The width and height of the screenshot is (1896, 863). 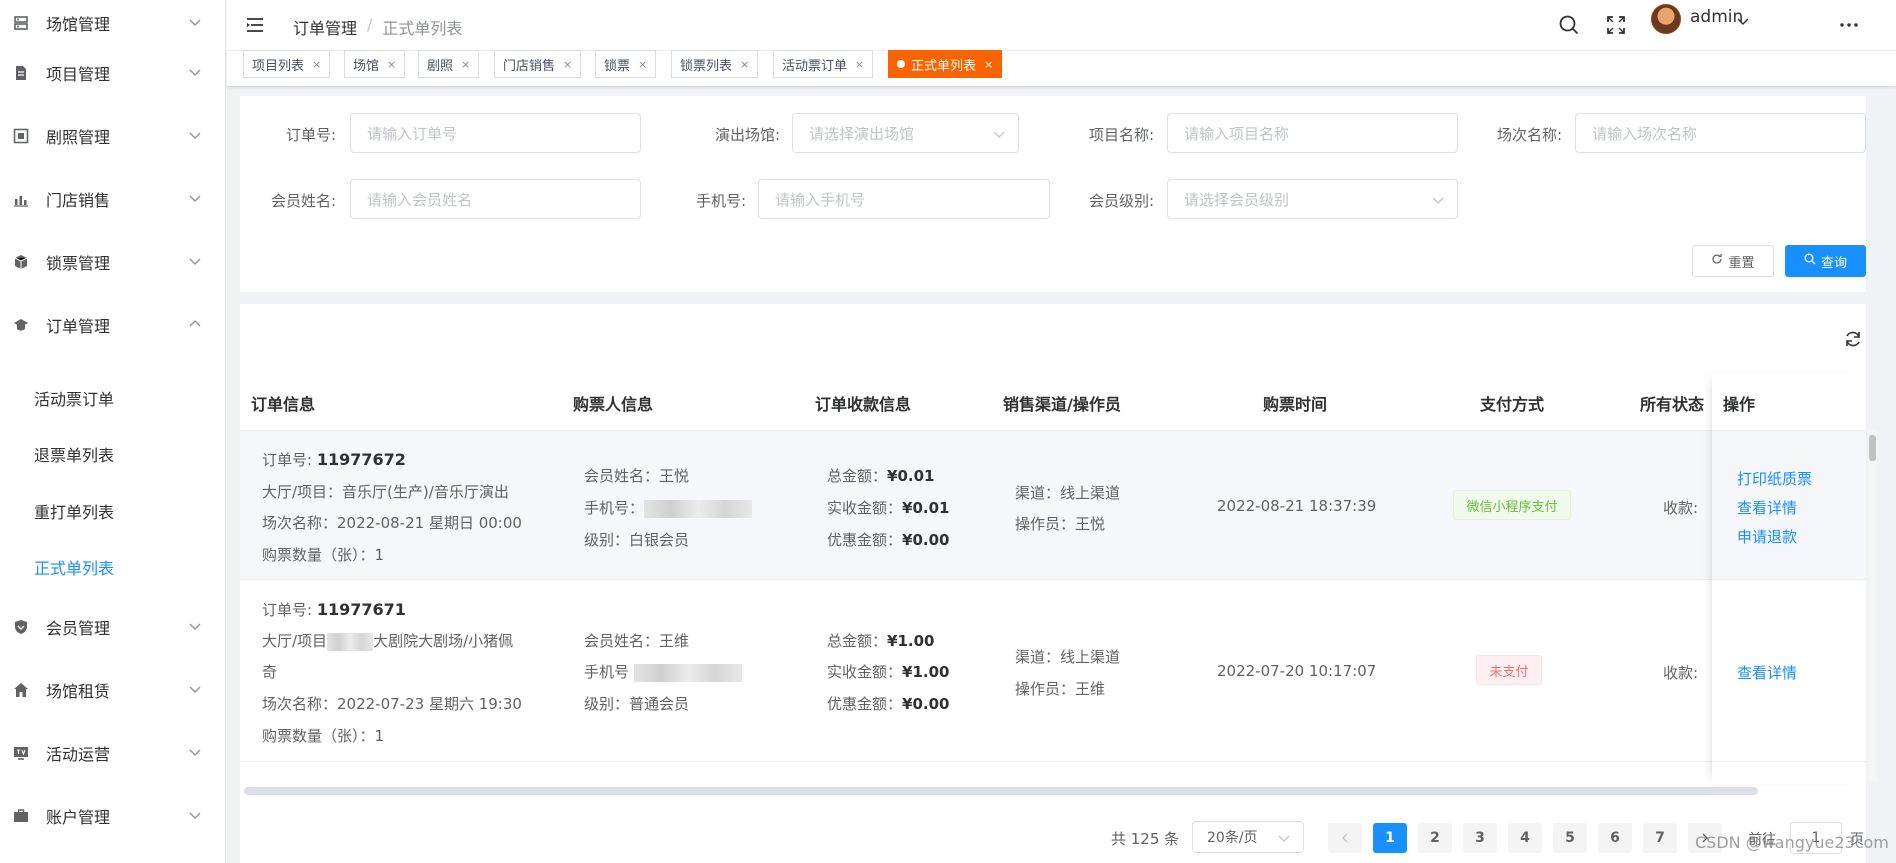 I want to click on avatar, so click(x=1666, y=19).